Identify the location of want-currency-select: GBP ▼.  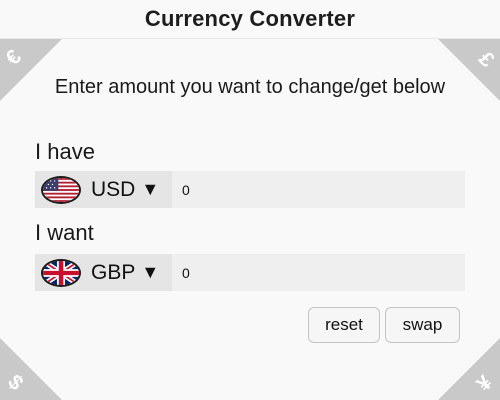
(103, 272).